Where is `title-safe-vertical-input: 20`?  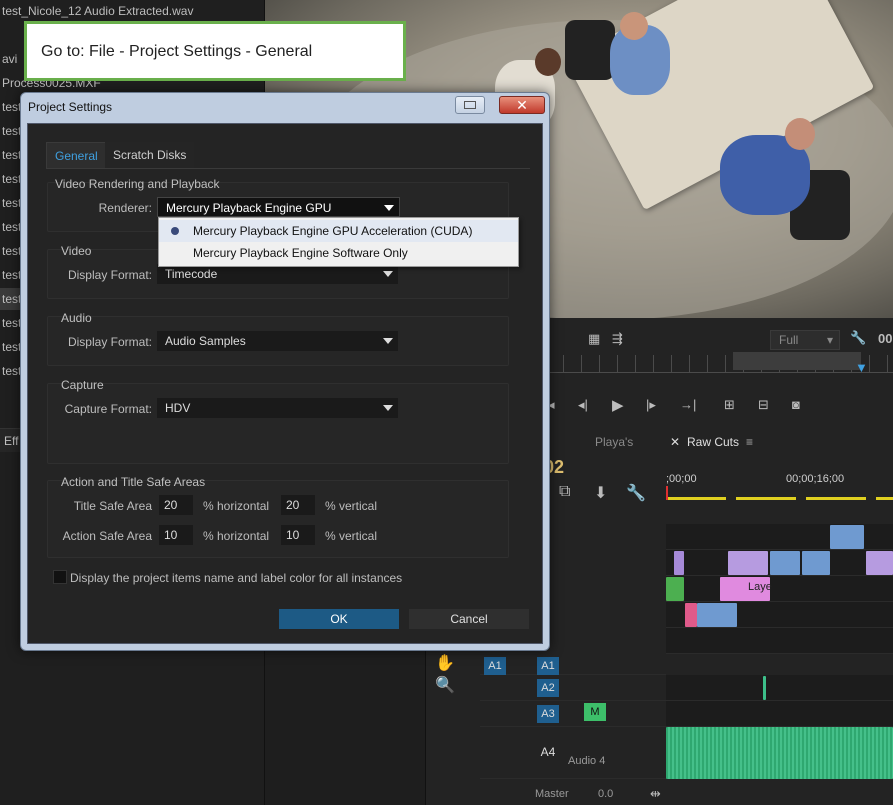 title-safe-vertical-input: 20 is located at coordinates (298, 505).